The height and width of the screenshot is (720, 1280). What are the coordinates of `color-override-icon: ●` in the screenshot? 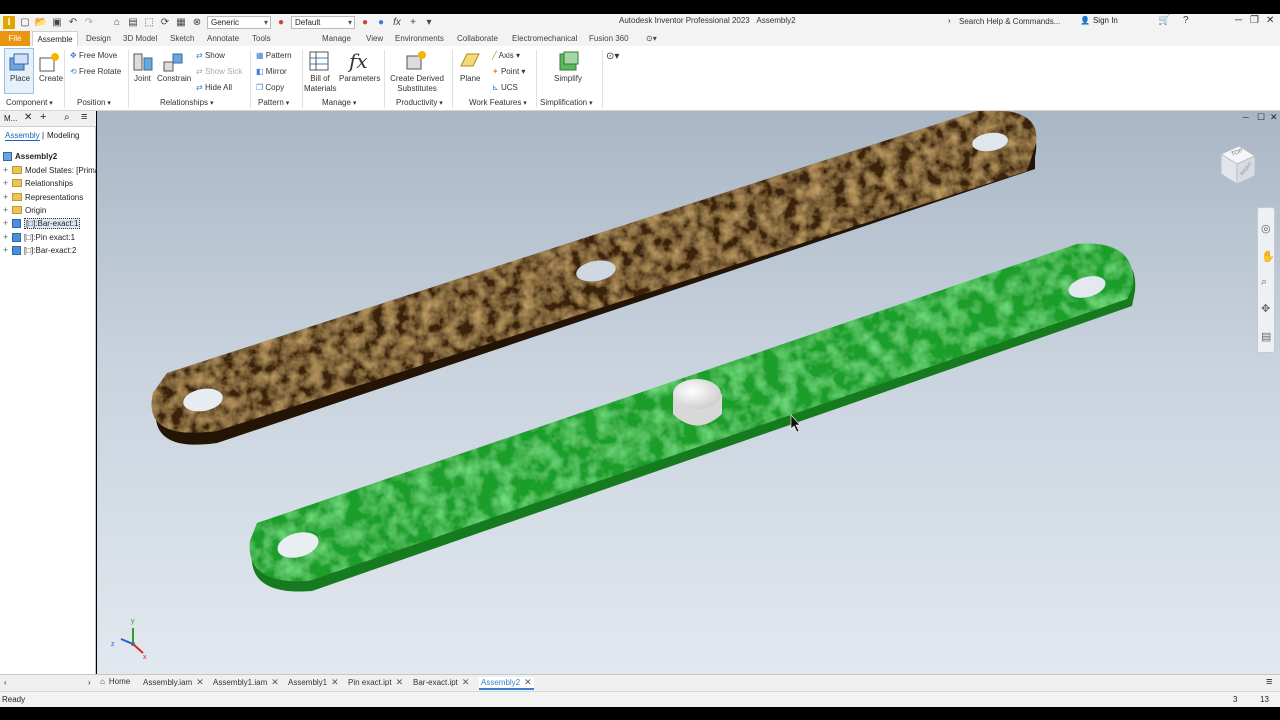 It's located at (365, 23).